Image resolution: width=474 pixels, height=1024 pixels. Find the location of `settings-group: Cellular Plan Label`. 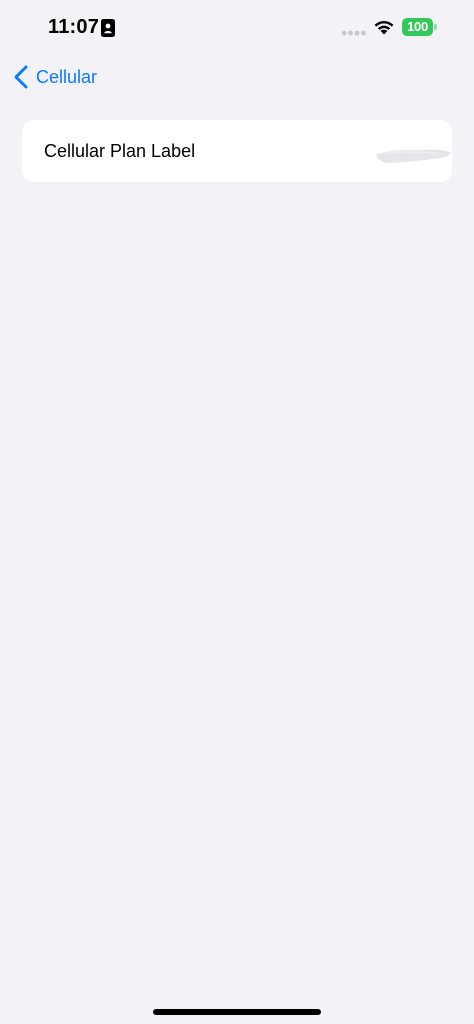

settings-group: Cellular Plan Label is located at coordinates (237, 151).